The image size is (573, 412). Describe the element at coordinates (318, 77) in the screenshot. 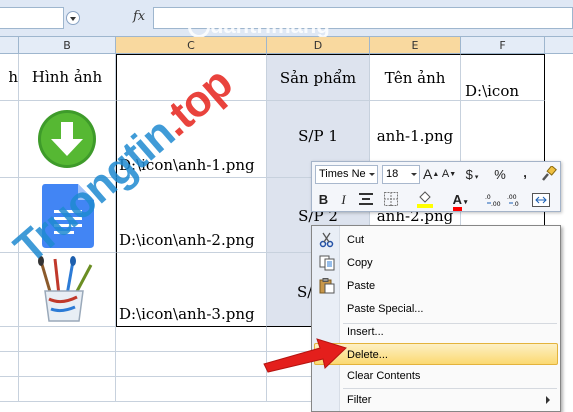

I see `cell-d1: Sản phẩm` at that location.